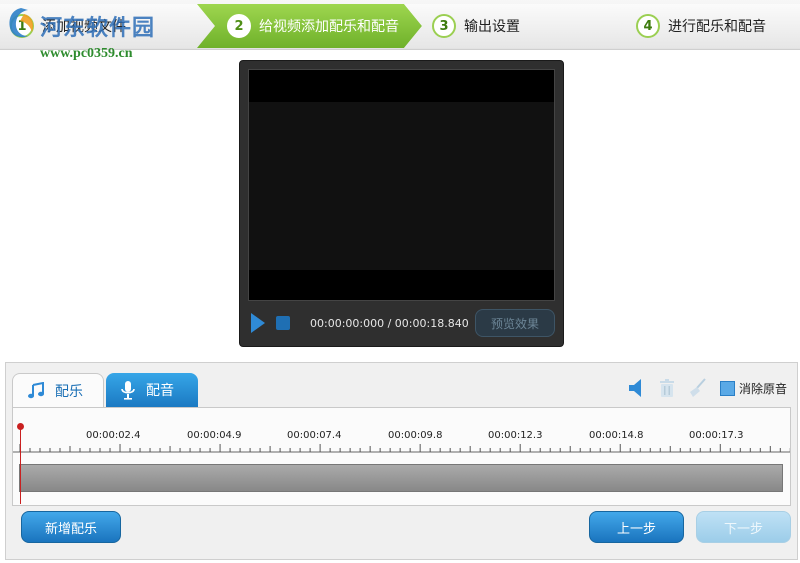 The image size is (800, 563). I want to click on step-number: 2, so click(239, 26).